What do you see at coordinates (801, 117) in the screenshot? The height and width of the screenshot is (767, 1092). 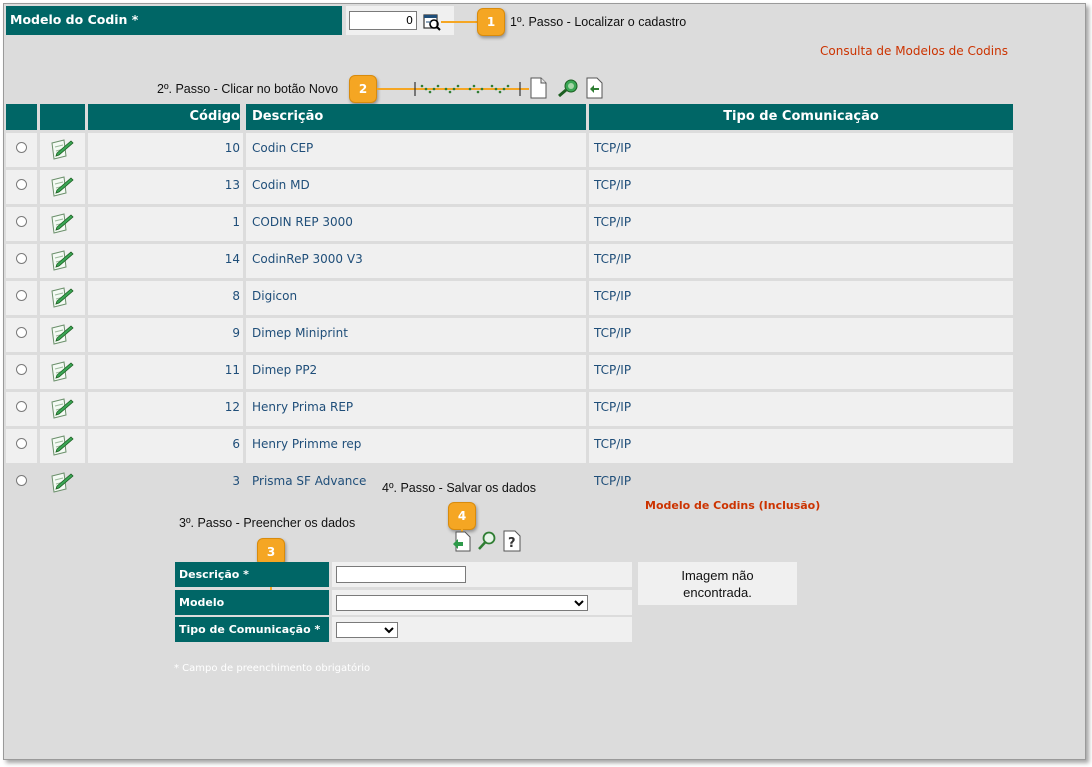 I see `table-header-tipo: Tipo de Comunicação` at bounding box center [801, 117].